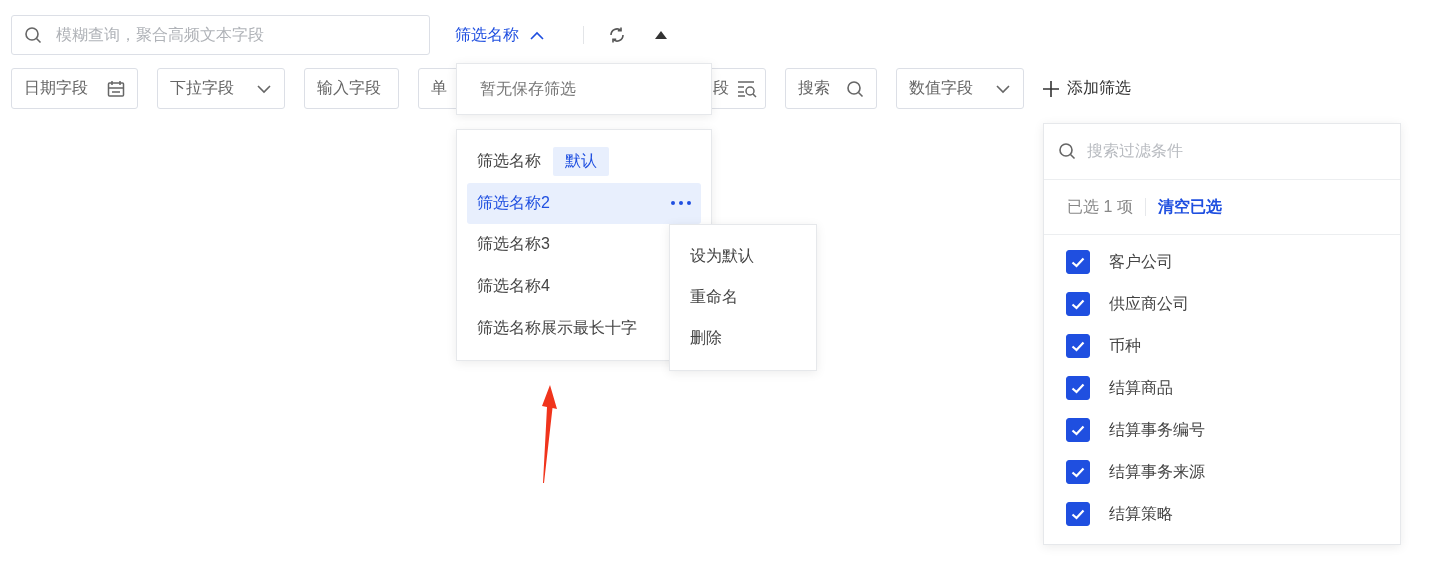  I want to click on plus-icon, so click(1051, 88).